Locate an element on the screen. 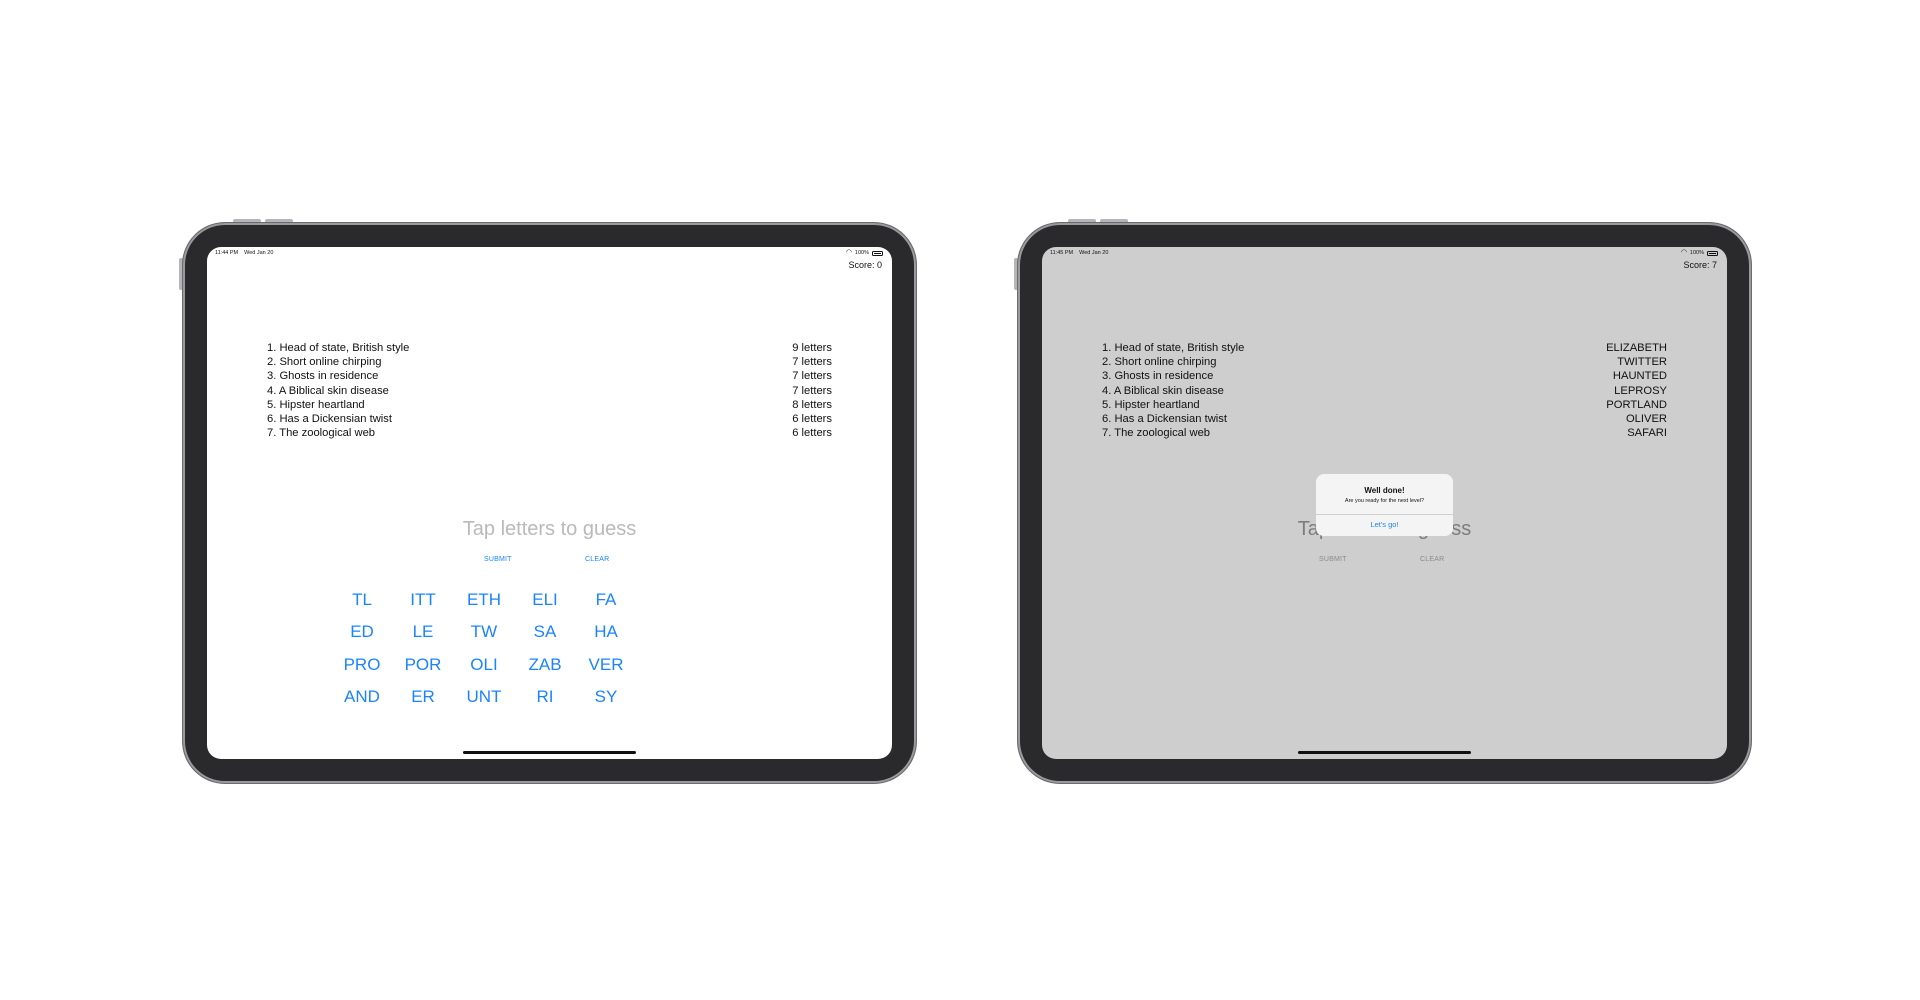  letter-tile-button: ED is located at coordinates (362, 632).